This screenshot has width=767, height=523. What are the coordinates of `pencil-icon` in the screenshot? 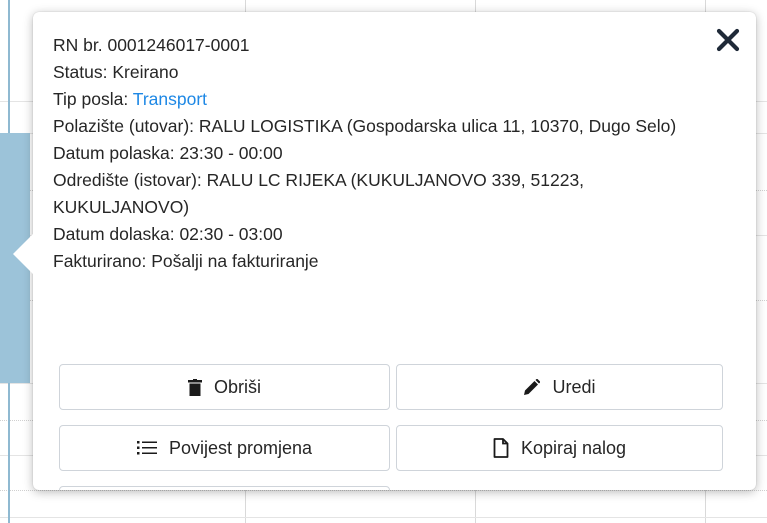 It's located at (532, 386).